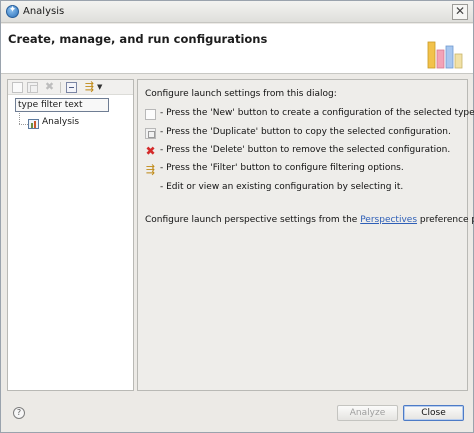 This screenshot has height=433, width=474. I want to click on bar-chart-icon, so click(445, 55).